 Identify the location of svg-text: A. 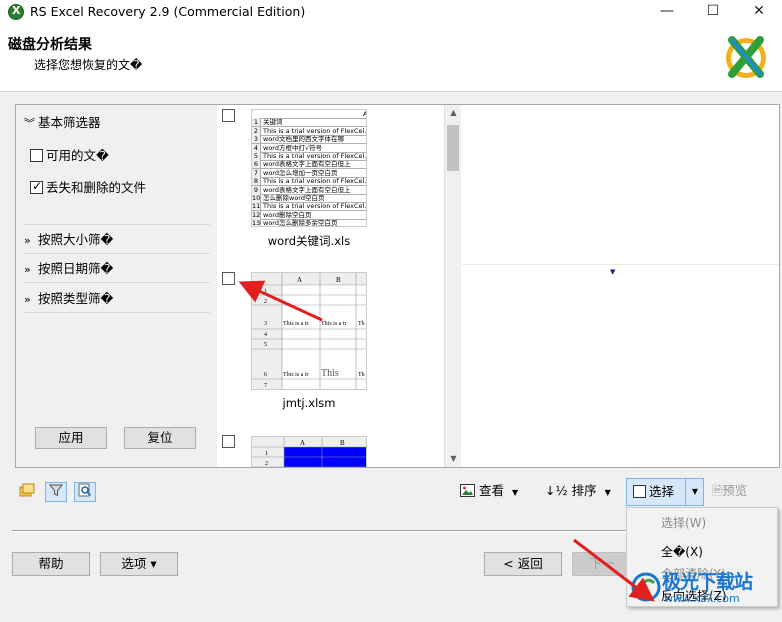
(302, 443).